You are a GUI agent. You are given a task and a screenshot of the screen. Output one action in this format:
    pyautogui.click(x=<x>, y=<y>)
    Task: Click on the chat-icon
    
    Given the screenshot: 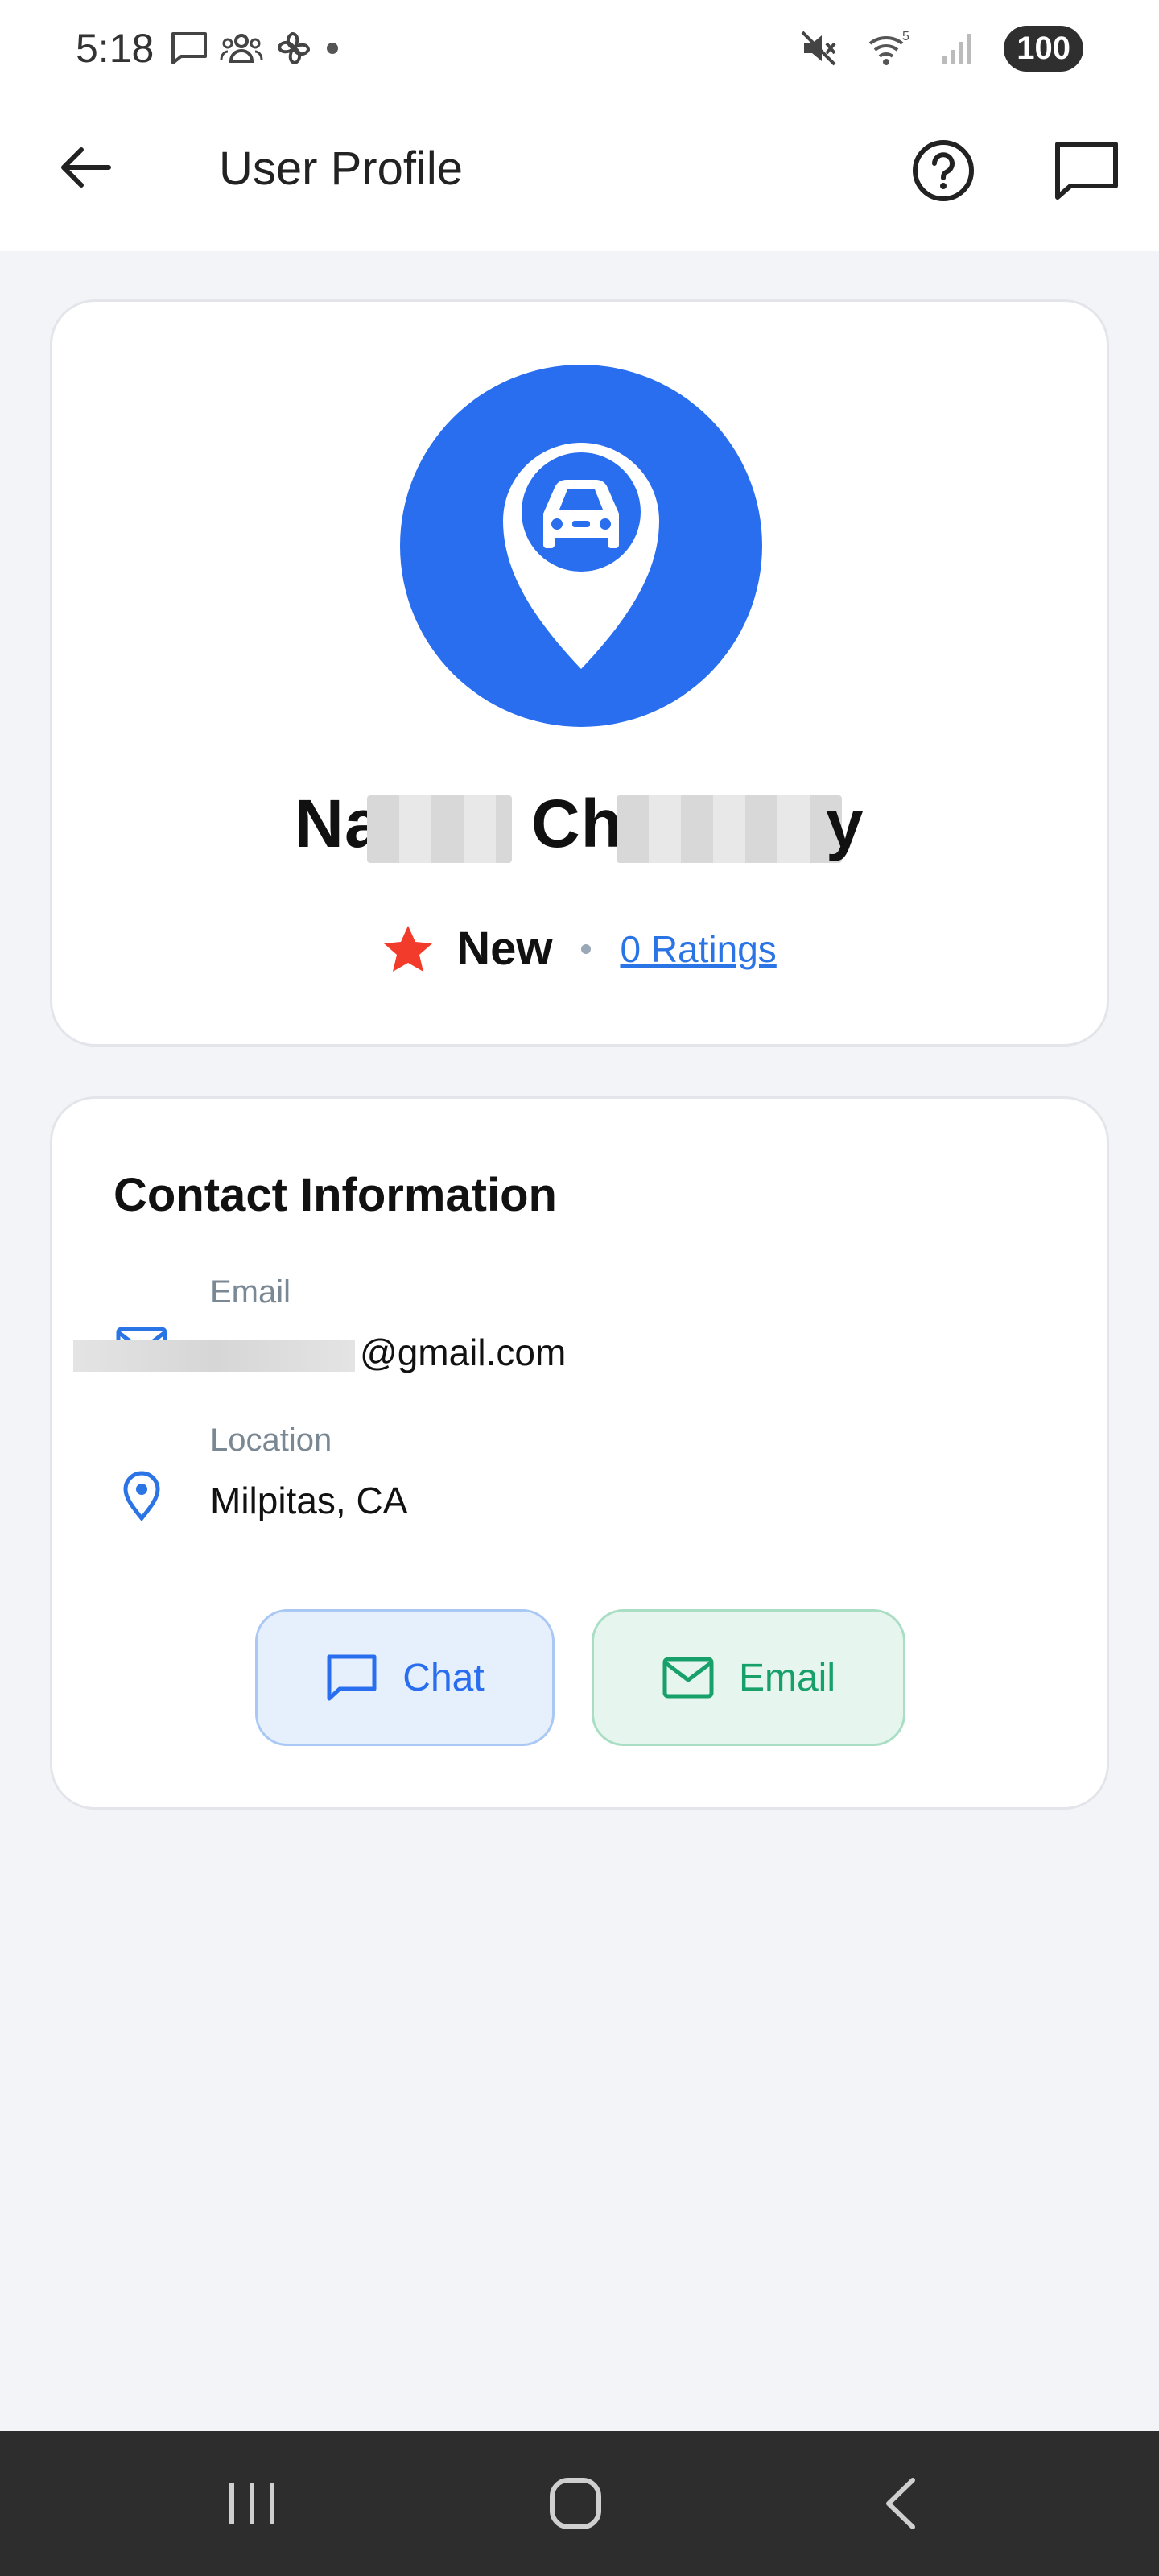 What is the action you would take?
    pyautogui.click(x=351, y=1678)
    